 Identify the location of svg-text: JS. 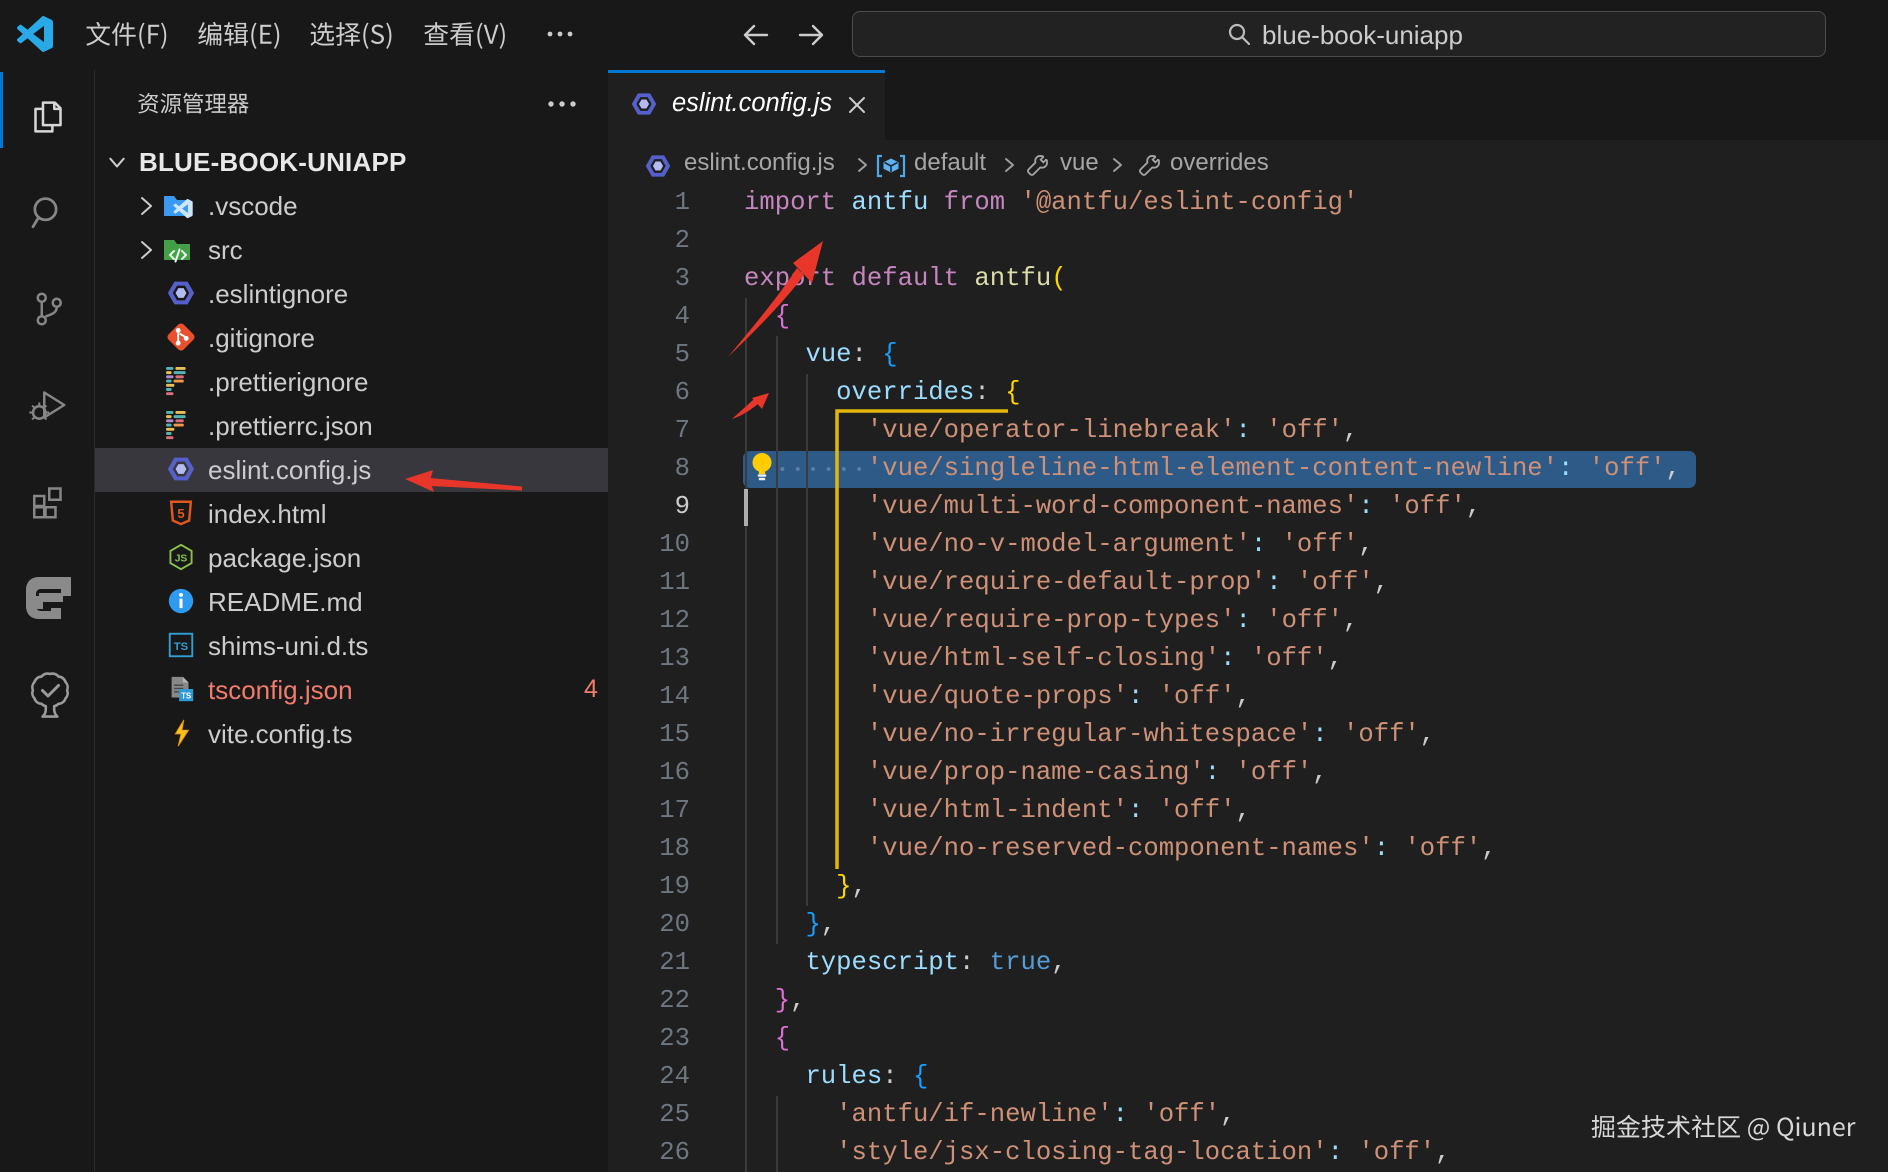
(181, 559).